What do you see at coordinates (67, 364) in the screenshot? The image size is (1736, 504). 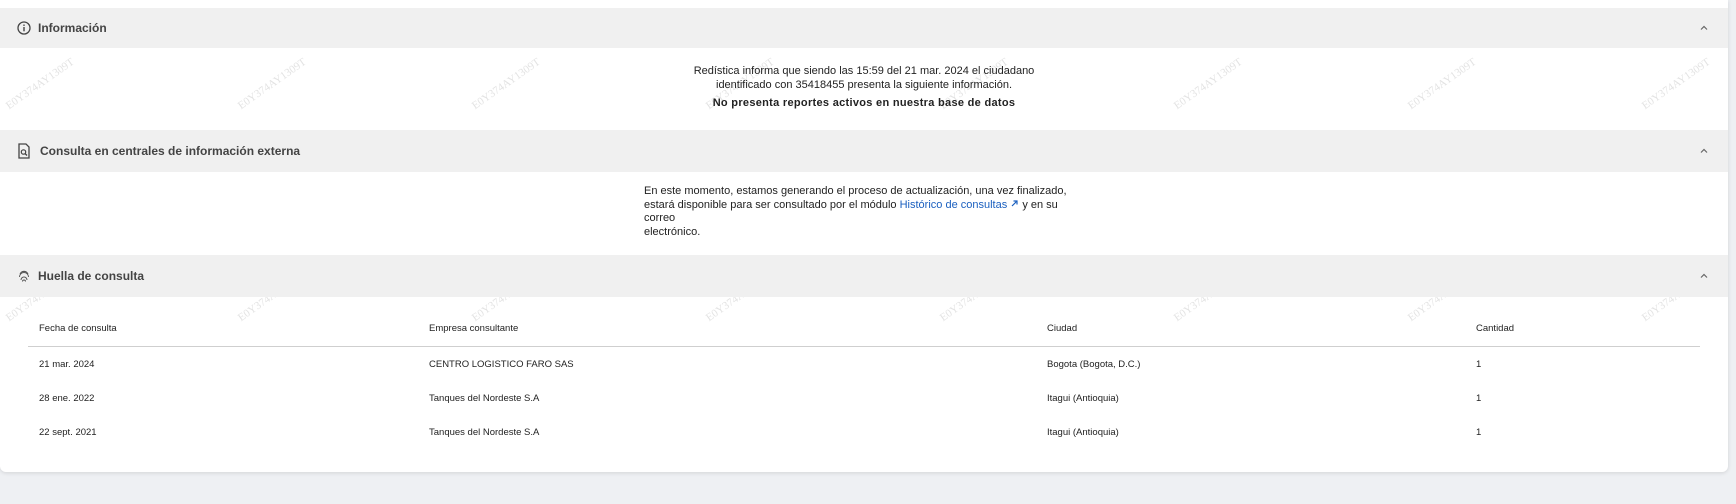 I see `cell-fecha: 21 mar. 2024` at bounding box center [67, 364].